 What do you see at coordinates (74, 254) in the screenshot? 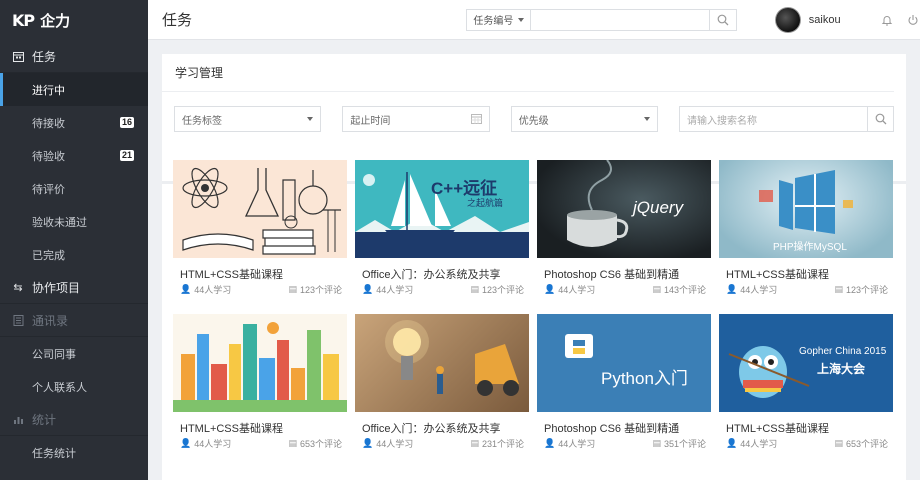
I see `sidebar-item-completed: 已完成` at bounding box center [74, 254].